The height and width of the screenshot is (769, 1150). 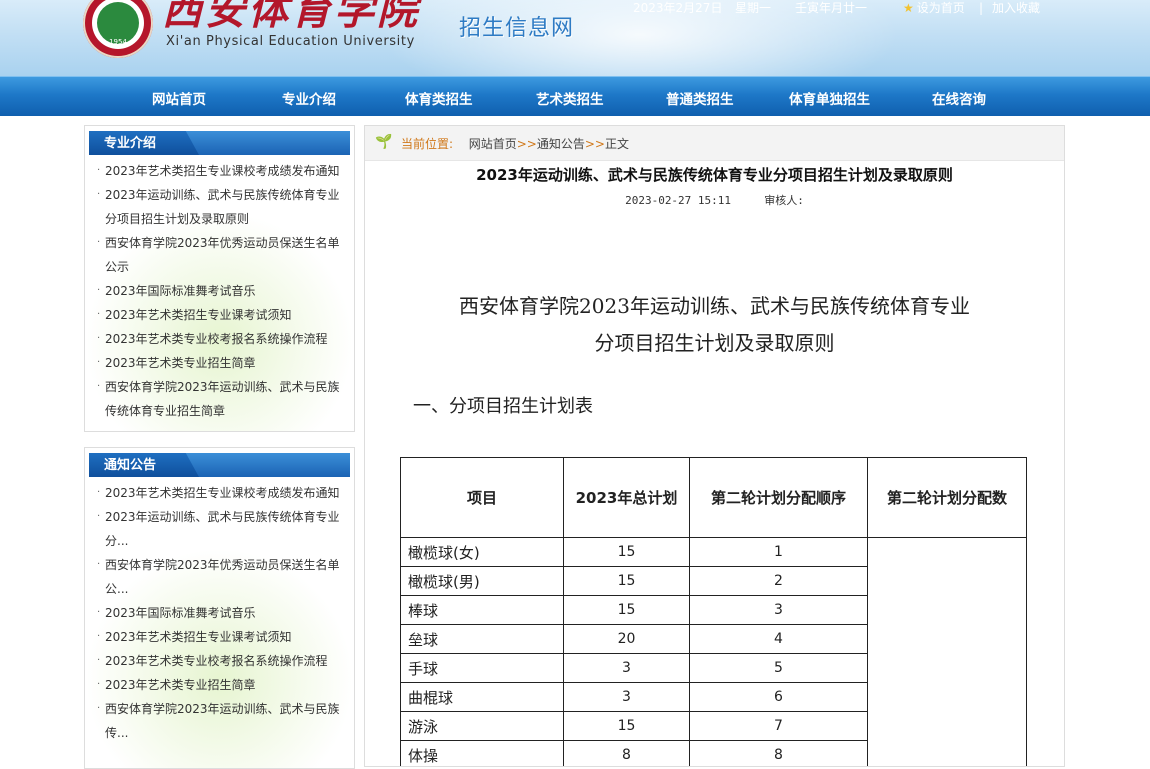 I want to click on article-datetime: 2023-02-27 15:11, so click(x=678, y=200).